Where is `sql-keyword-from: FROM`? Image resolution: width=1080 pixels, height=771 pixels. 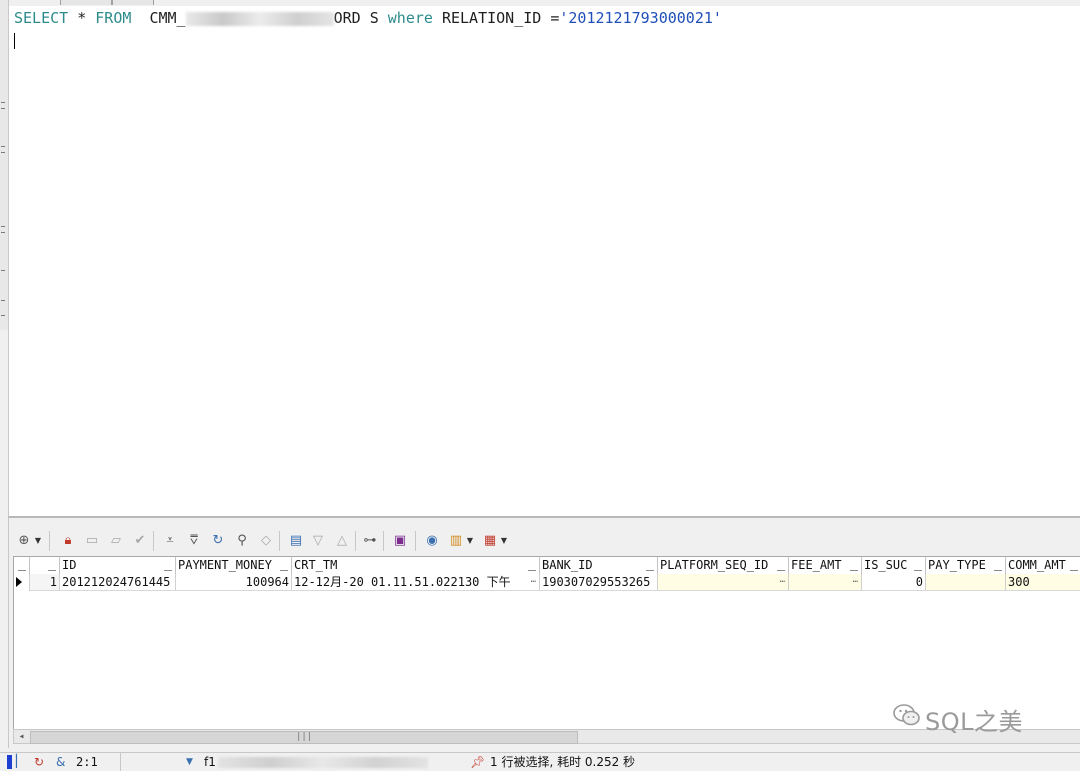 sql-keyword-from: FROM is located at coordinates (113, 18).